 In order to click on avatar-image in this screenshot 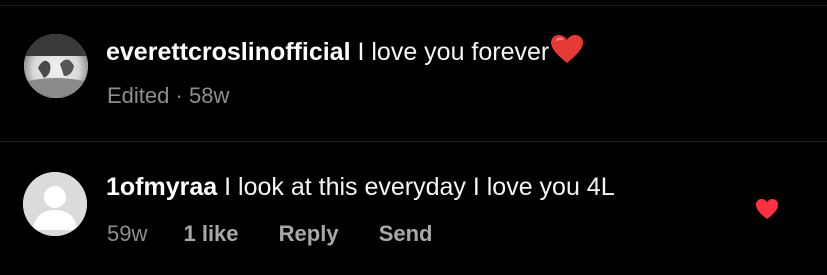, I will do `click(56, 66)`.